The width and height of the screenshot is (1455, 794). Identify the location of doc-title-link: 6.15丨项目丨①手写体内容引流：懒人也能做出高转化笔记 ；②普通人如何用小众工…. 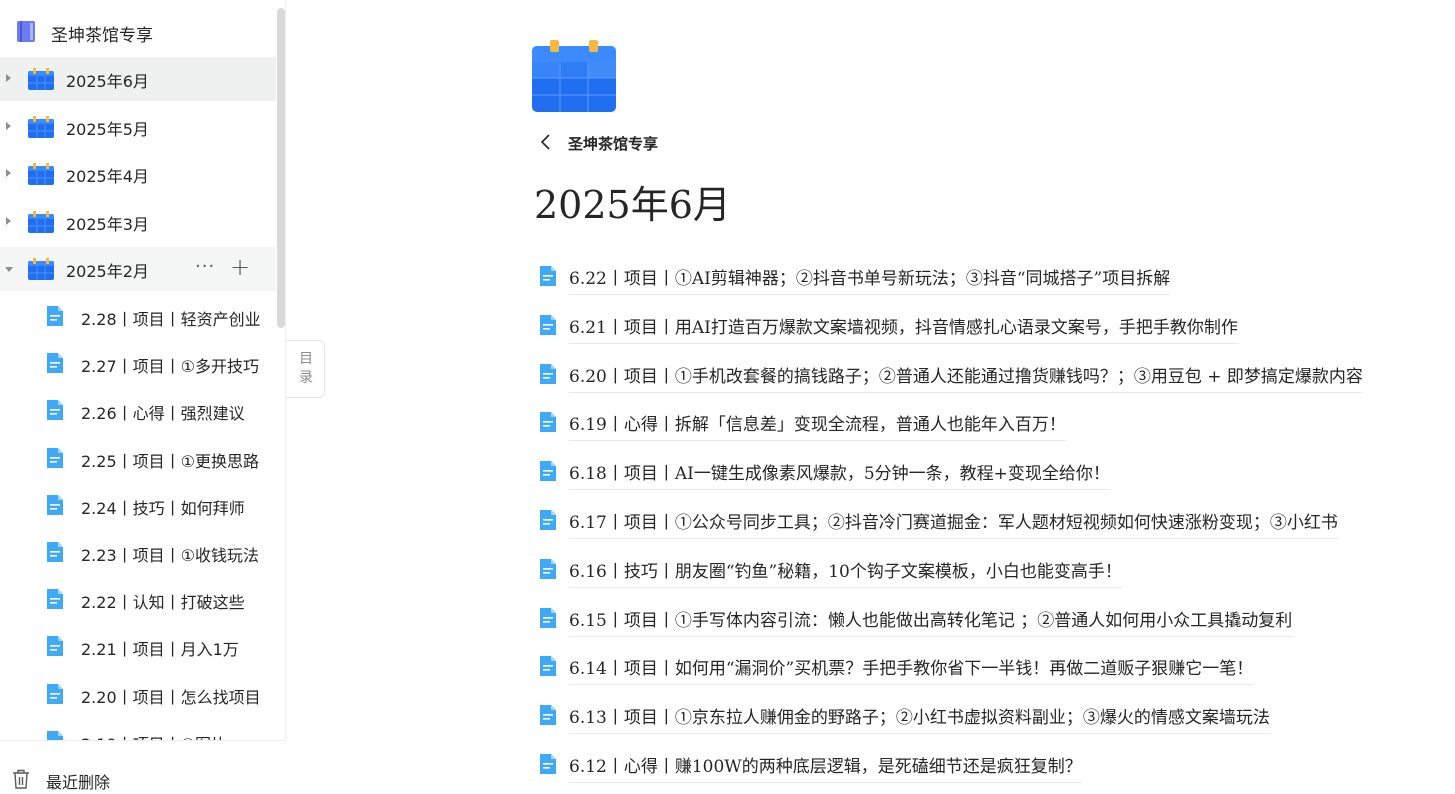
(931, 621).